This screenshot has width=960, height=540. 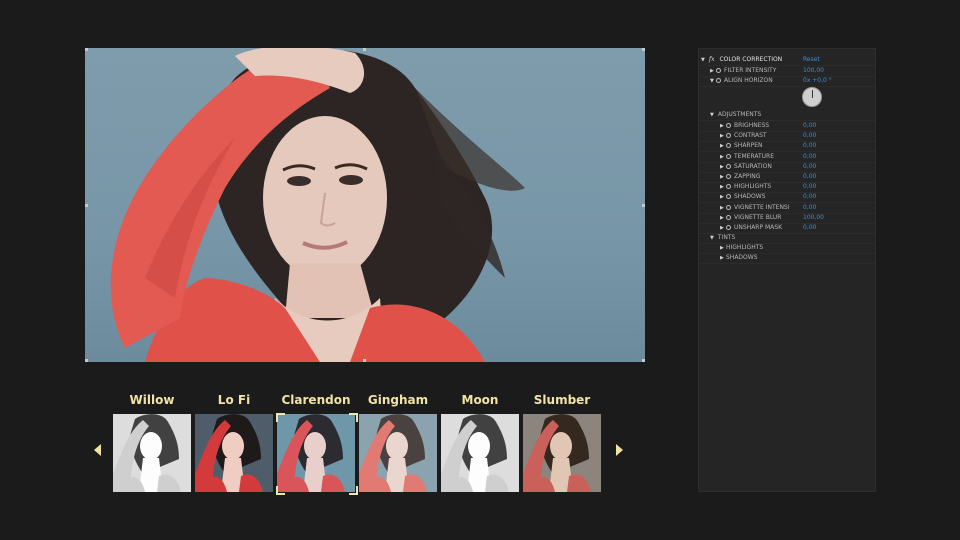 What do you see at coordinates (398, 400) in the screenshot?
I see `filter-name: Gingham` at bounding box center [398, 400].